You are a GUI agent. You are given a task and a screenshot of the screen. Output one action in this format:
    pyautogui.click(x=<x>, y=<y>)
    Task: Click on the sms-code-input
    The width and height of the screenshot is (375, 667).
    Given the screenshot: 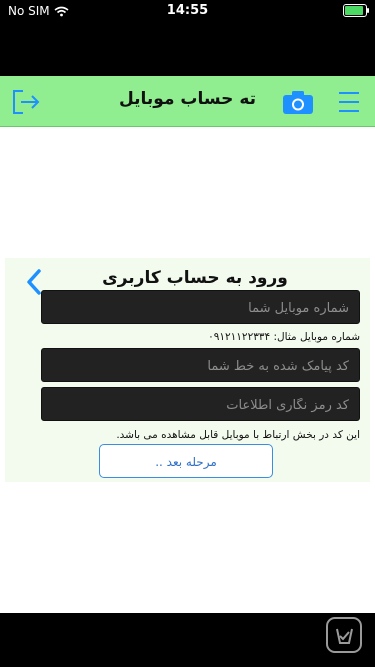 What is the action you would take?
    pyautogui.click(x=202, y=366)
    